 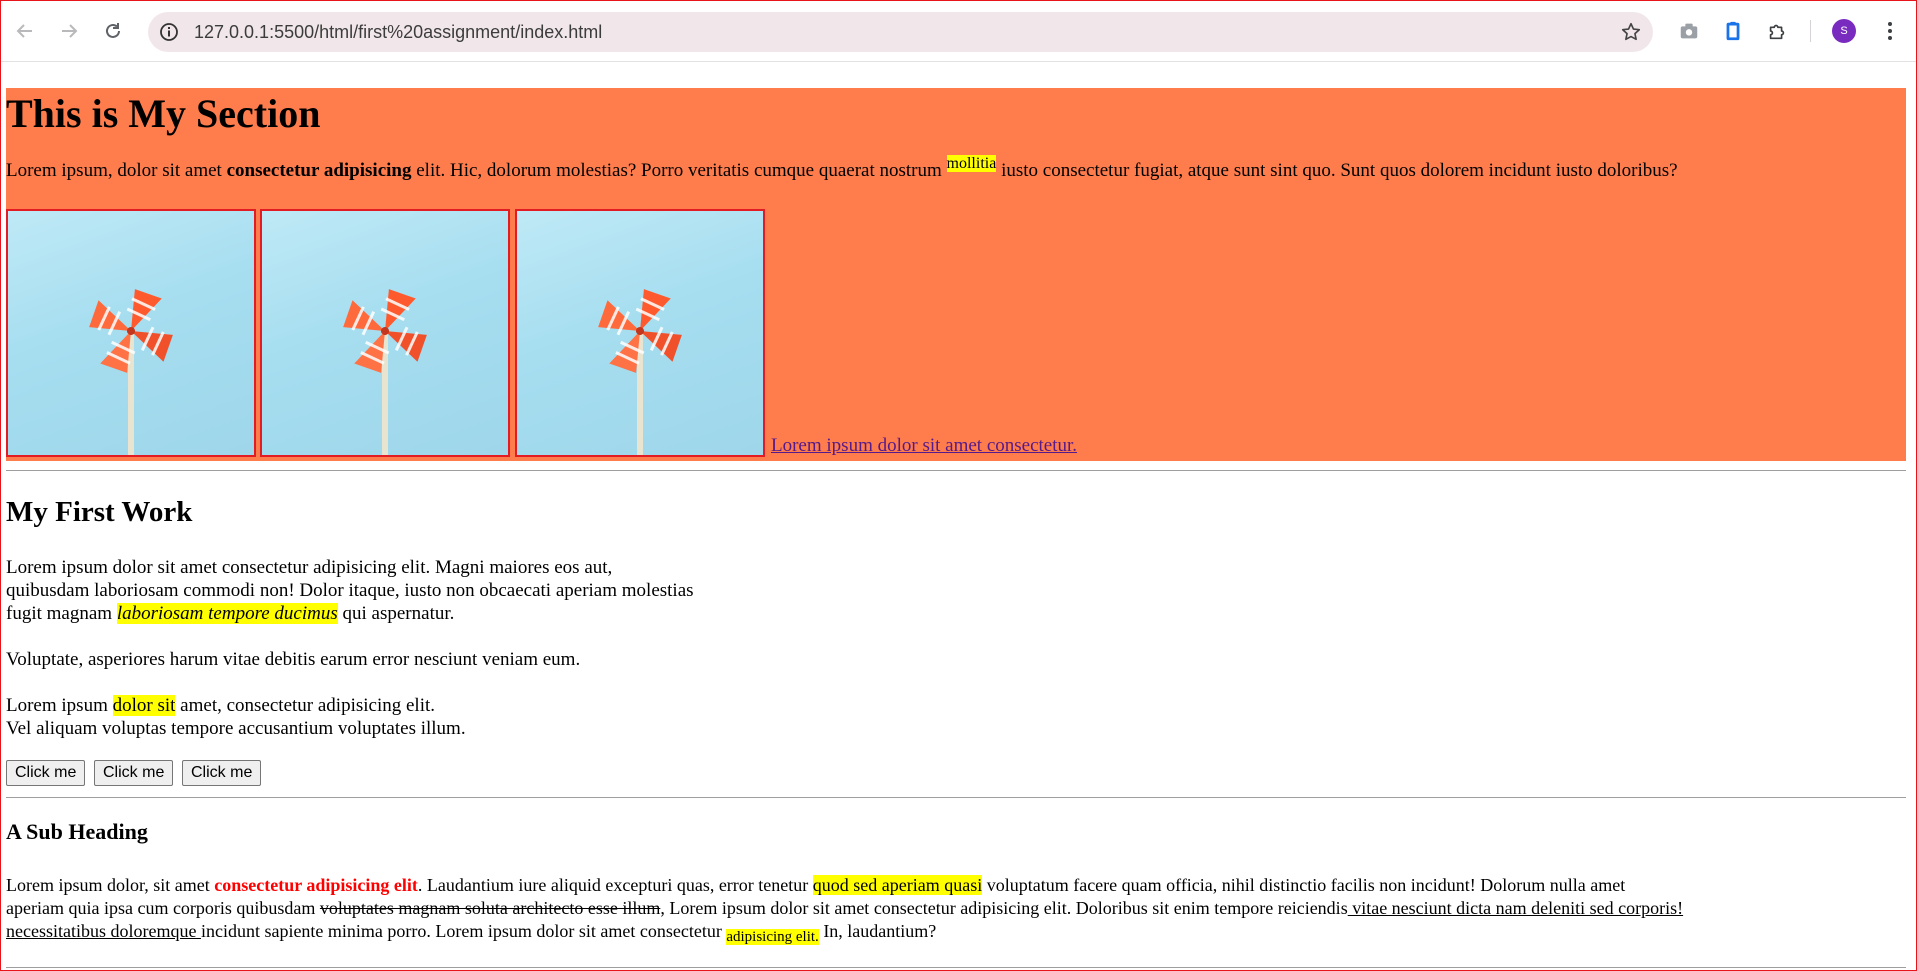 I want to click on intro-highlight: mollitia, so click(x=971, y=163).